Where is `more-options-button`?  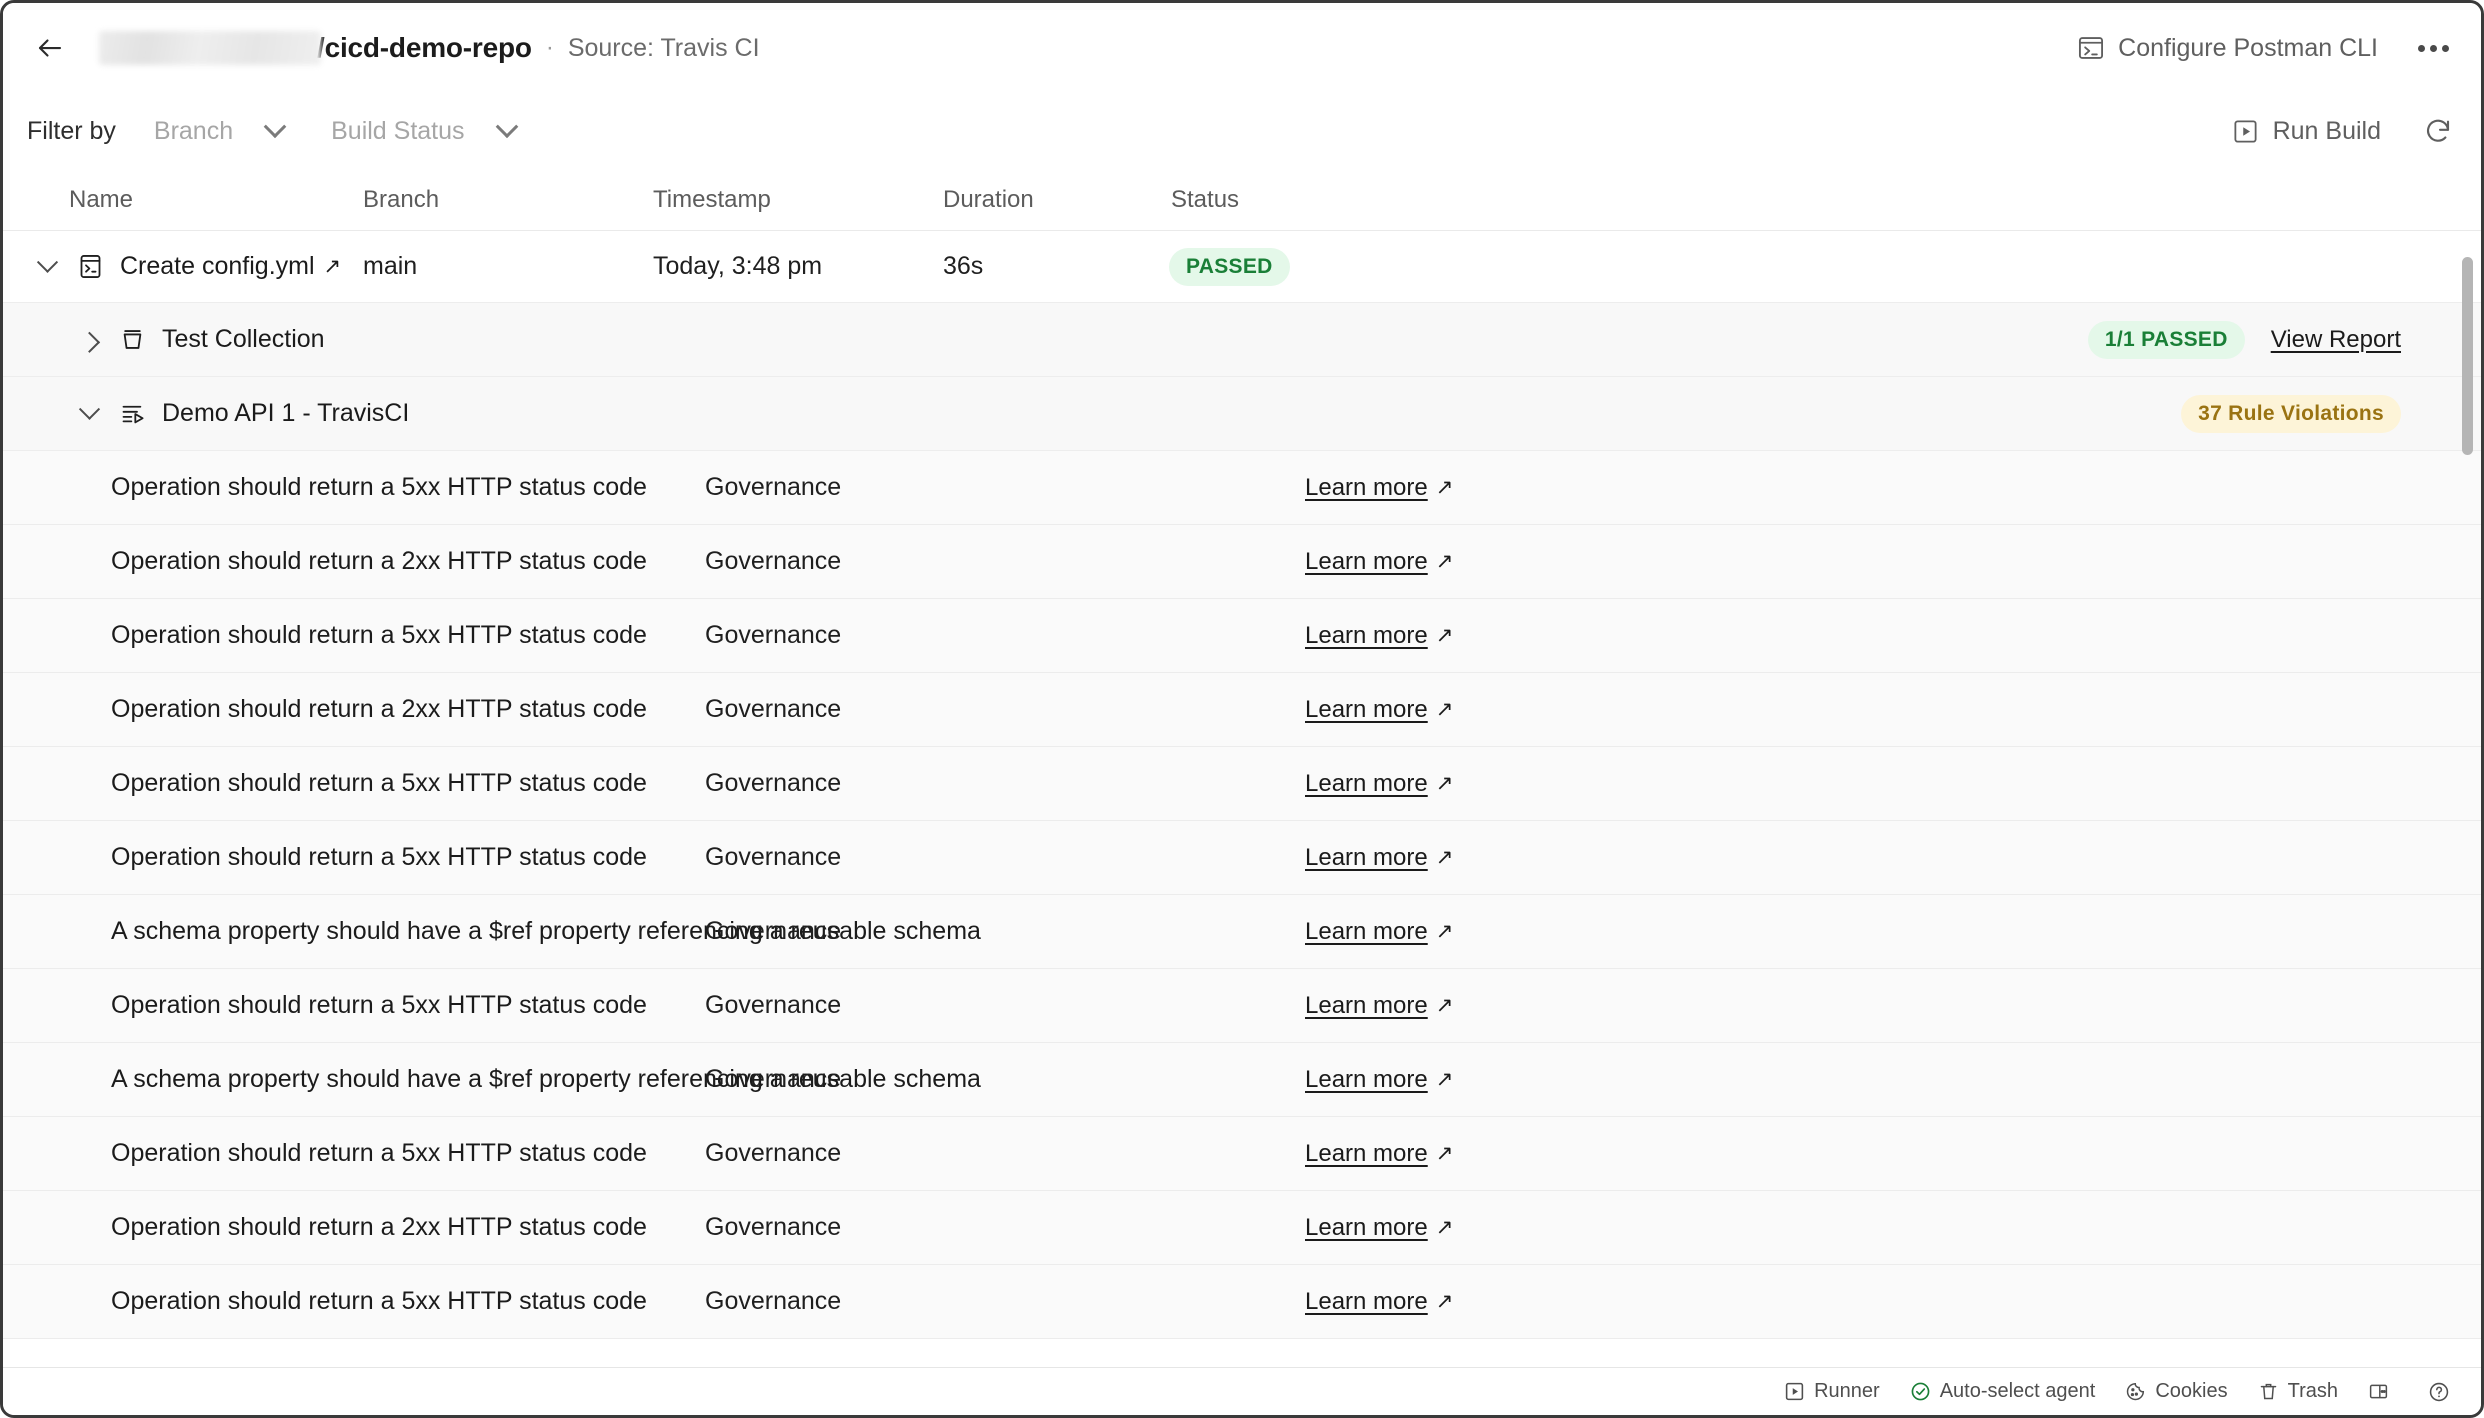 more-options-button is located at coordinates (2433, 48).